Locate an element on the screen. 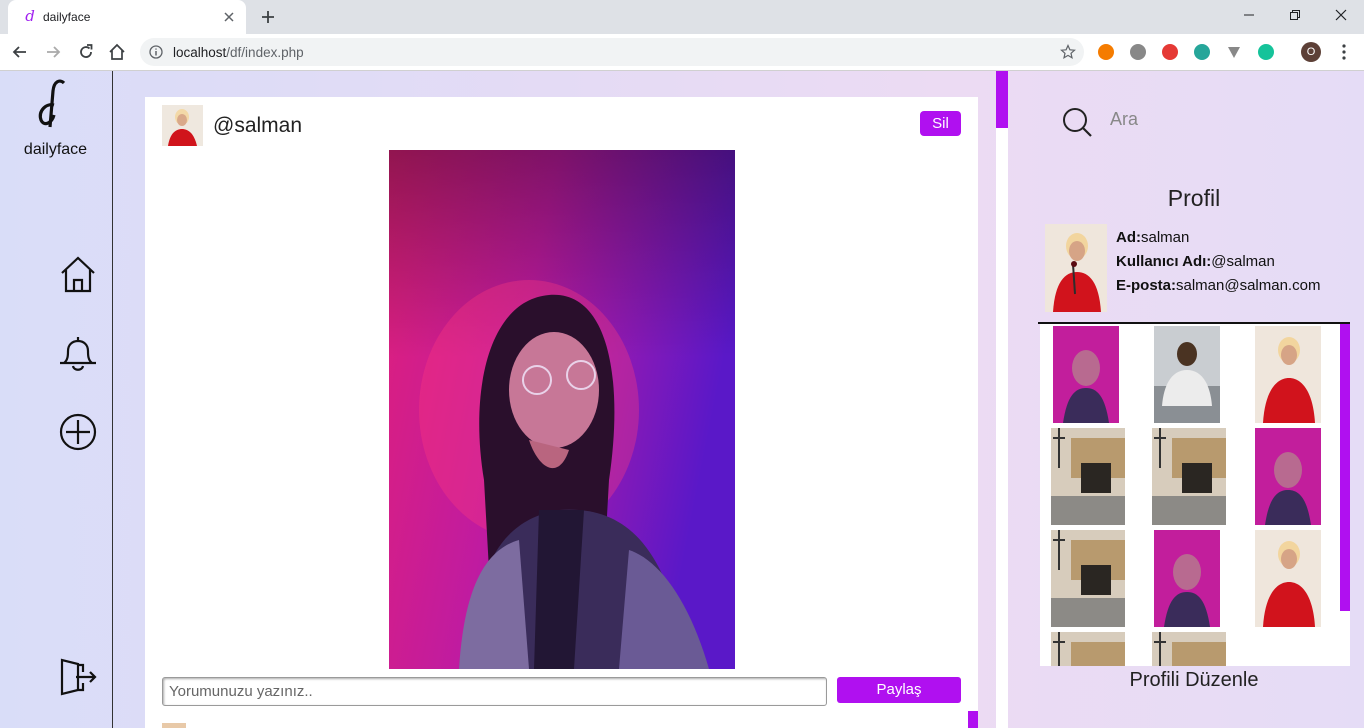  post-username: @salman is located at coordinates (257, 126).